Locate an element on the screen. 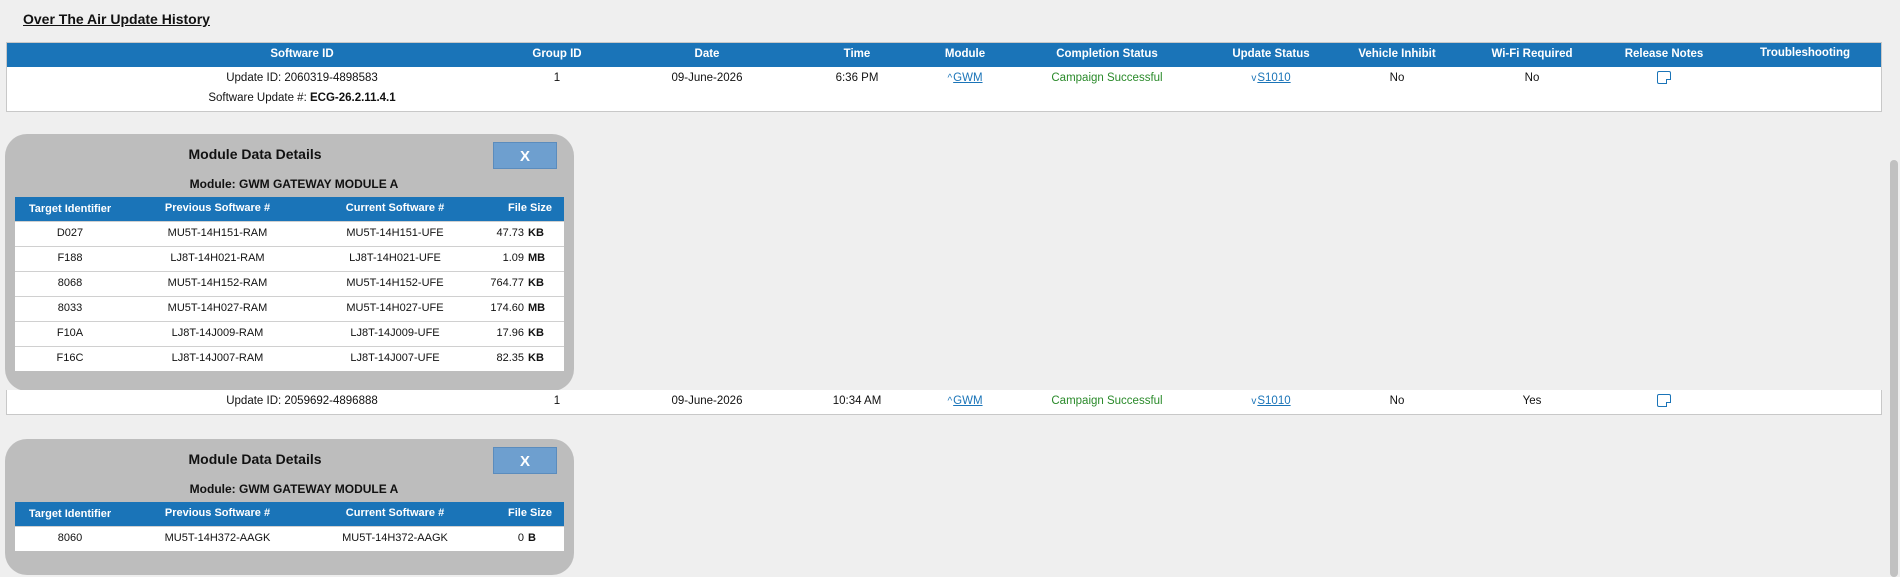 The image size is (1900, 577). target-identifier: F10A is located at coordinates (70, 333).